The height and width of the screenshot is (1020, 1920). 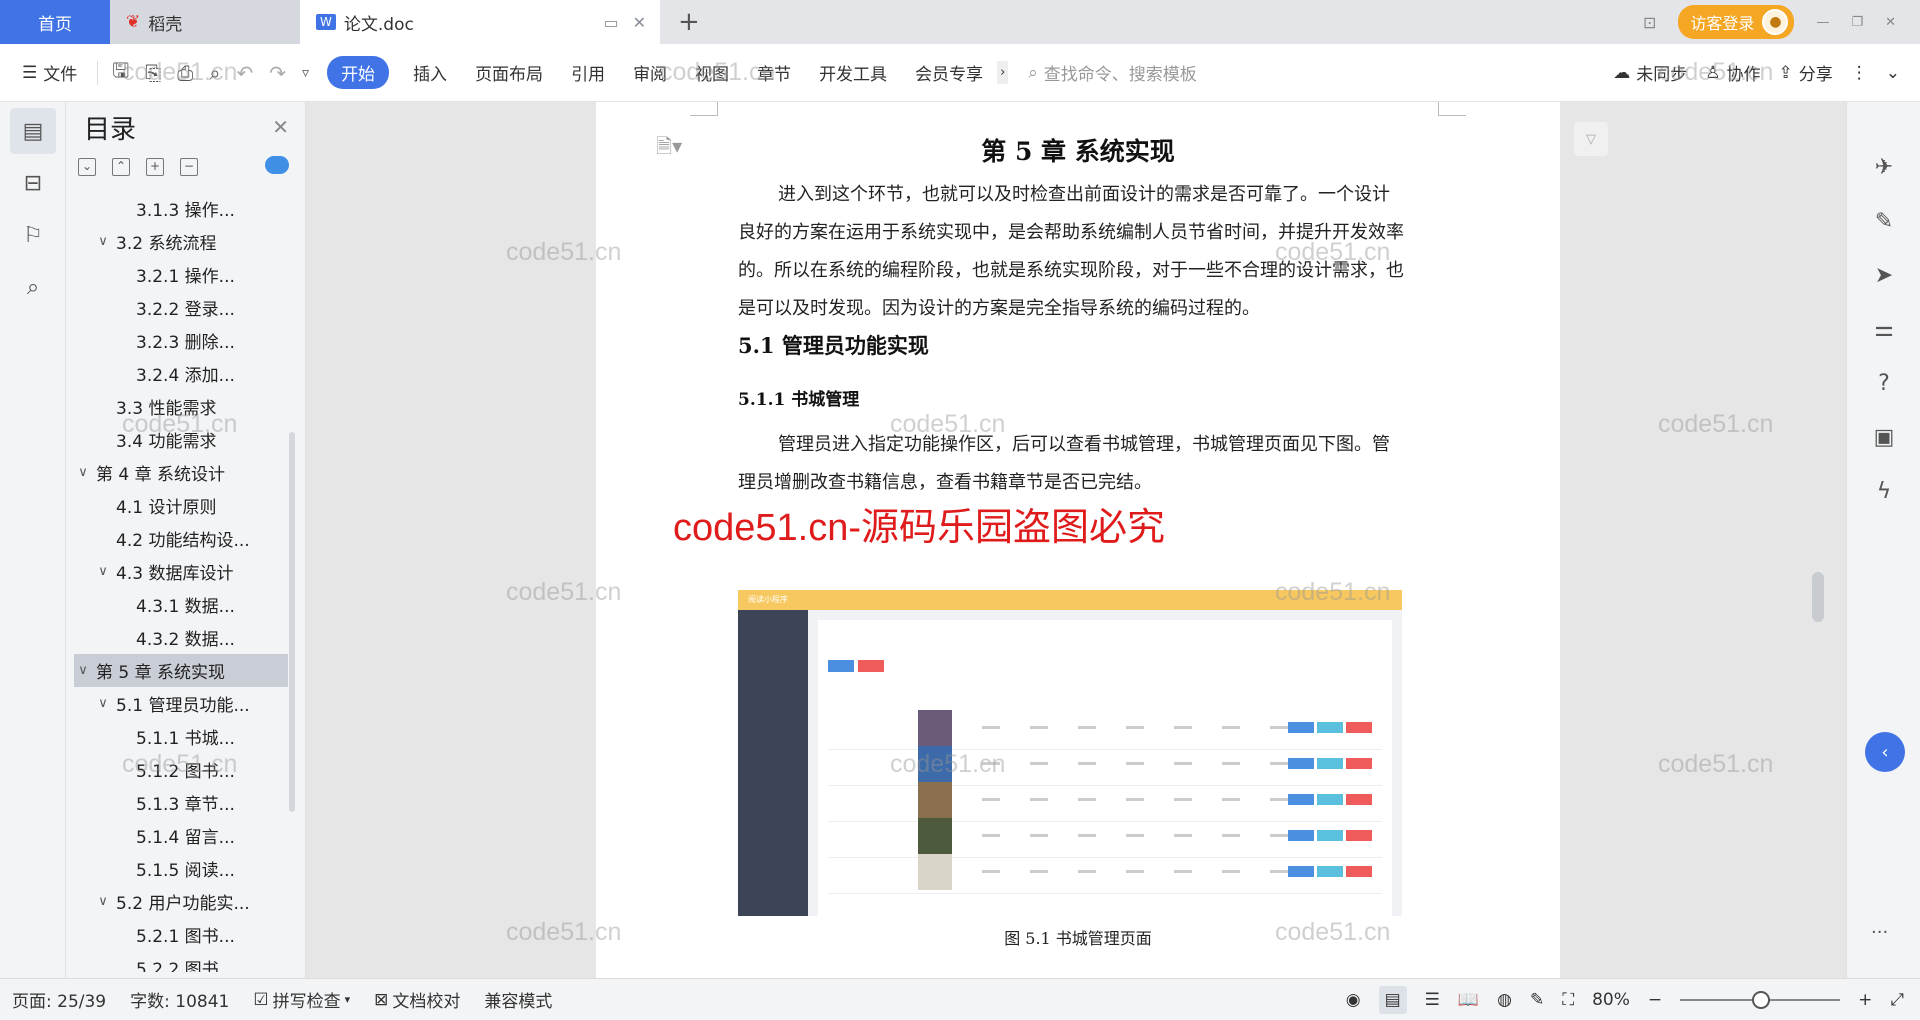 I want to click on close-icon: ✕, so click(x=280, y=127).